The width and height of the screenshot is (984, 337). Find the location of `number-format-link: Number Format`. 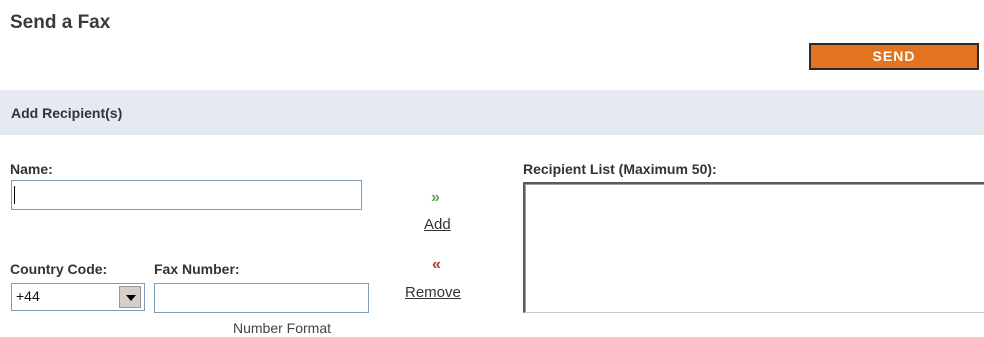

number-format-link: Number Format is located at coordinates (282, 328).